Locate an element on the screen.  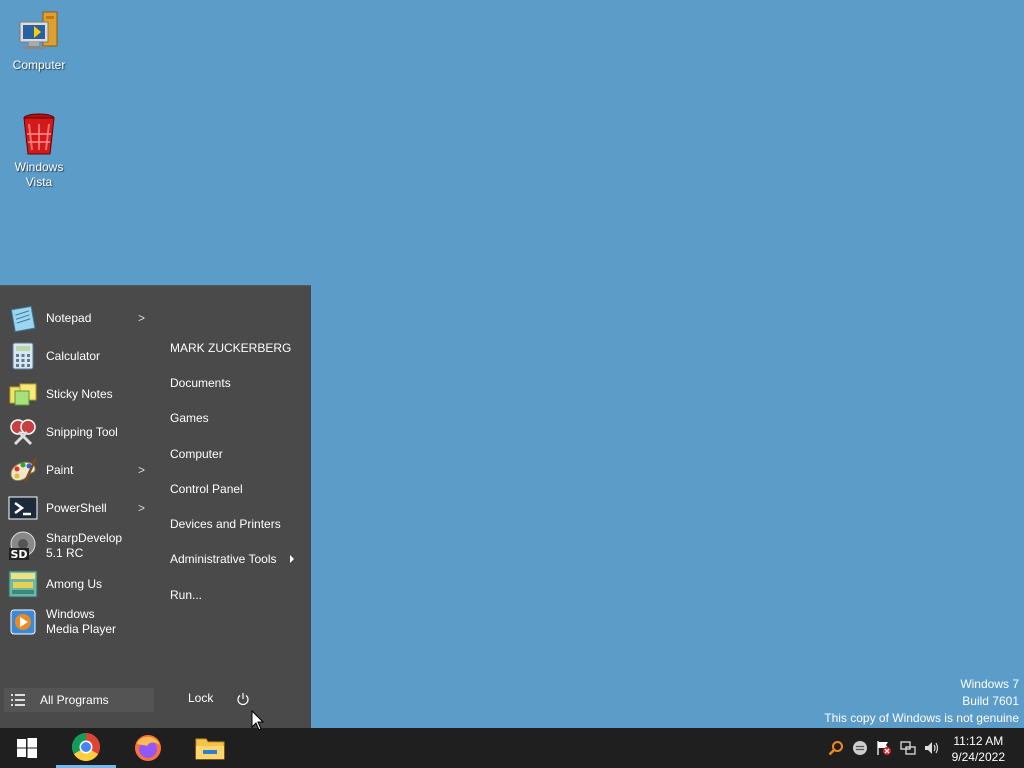
desktop-icon-windows-vista: Windows Vista is located at coordinates (39, 150).